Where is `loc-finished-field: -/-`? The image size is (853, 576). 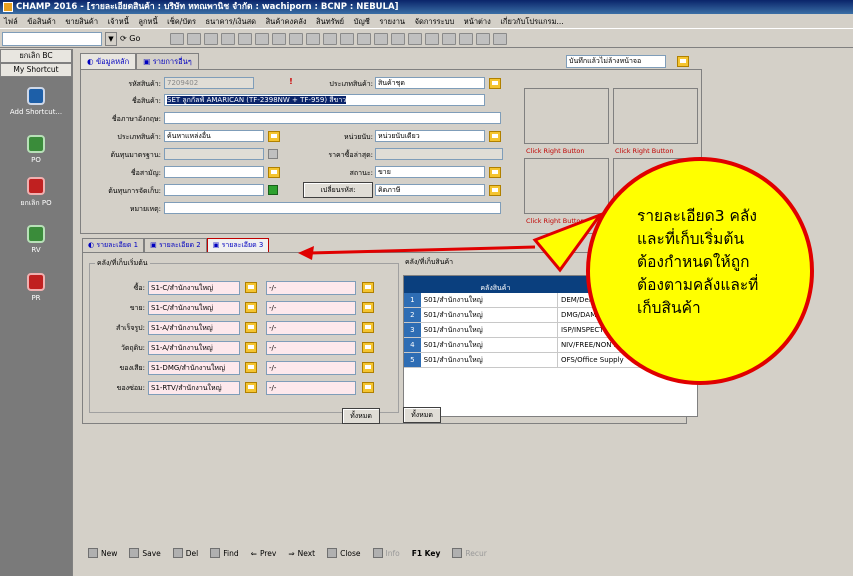
loc-finished-field: -/- is located at coordinates (311, 328).